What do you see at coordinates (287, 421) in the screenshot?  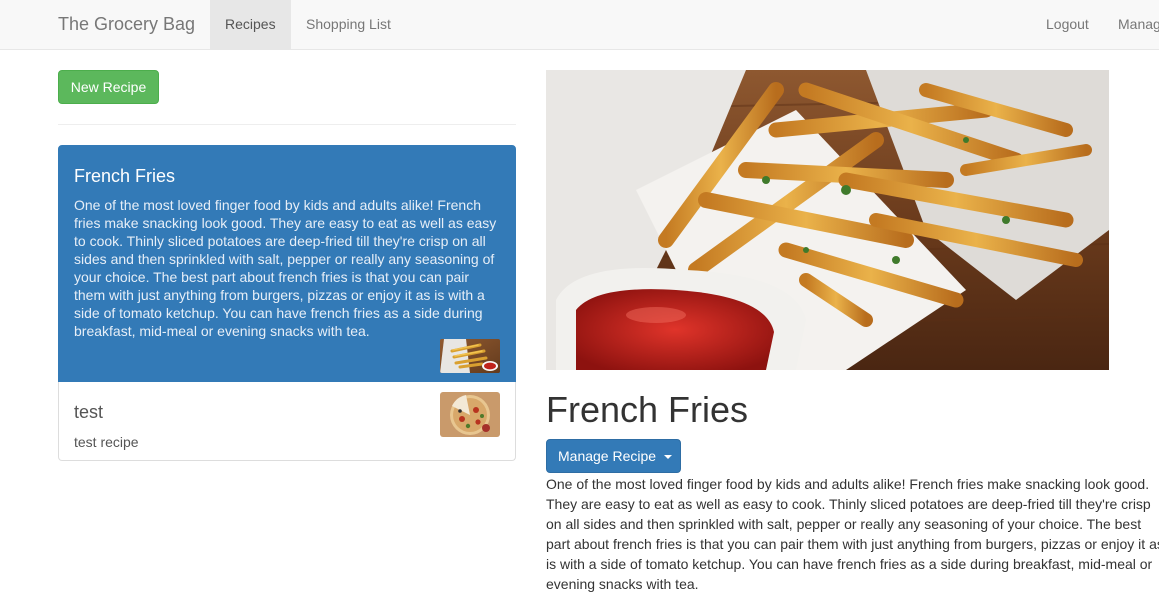 I see `recipe-list-item-test: test test recipe` at bounding box center [287, 421].